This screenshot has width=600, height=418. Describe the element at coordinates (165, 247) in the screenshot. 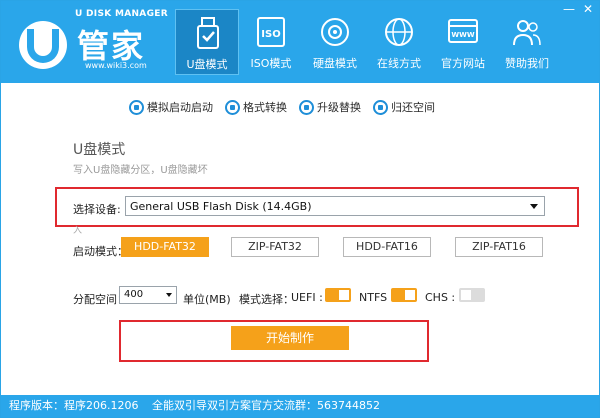

I see `boot-hdd-fat32: HDD-FAT32` at that location.